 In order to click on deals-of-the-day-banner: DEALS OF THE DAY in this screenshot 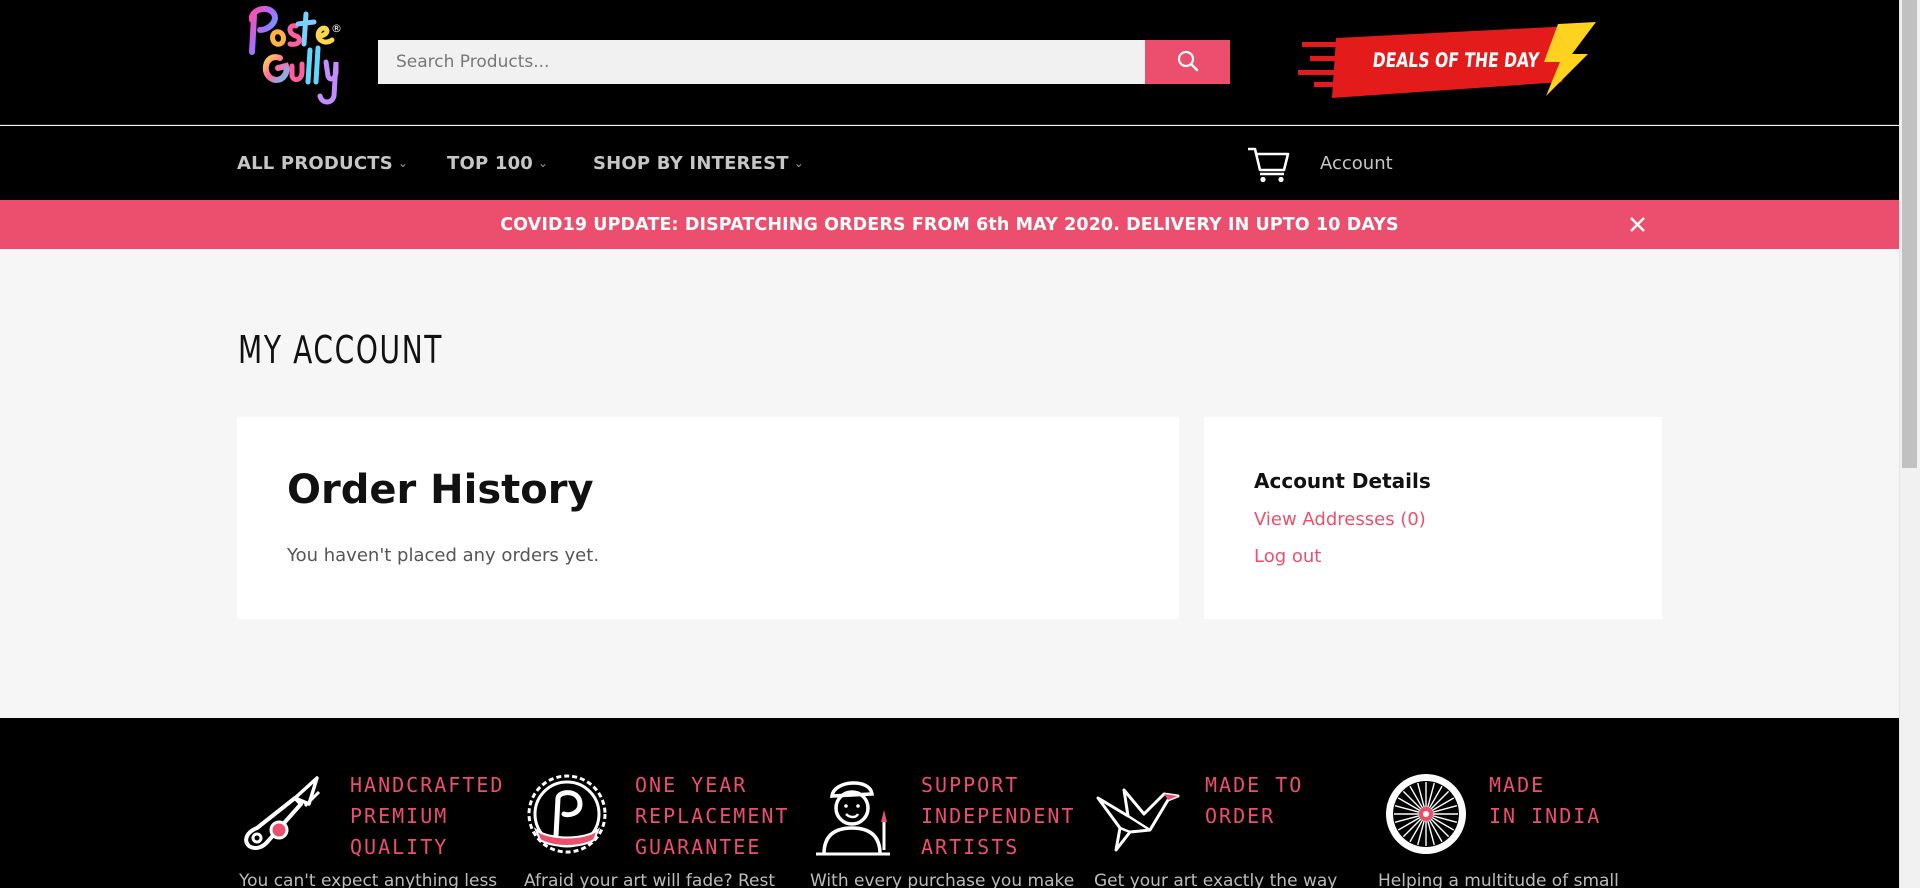, I will do `click(1448, 60)`.